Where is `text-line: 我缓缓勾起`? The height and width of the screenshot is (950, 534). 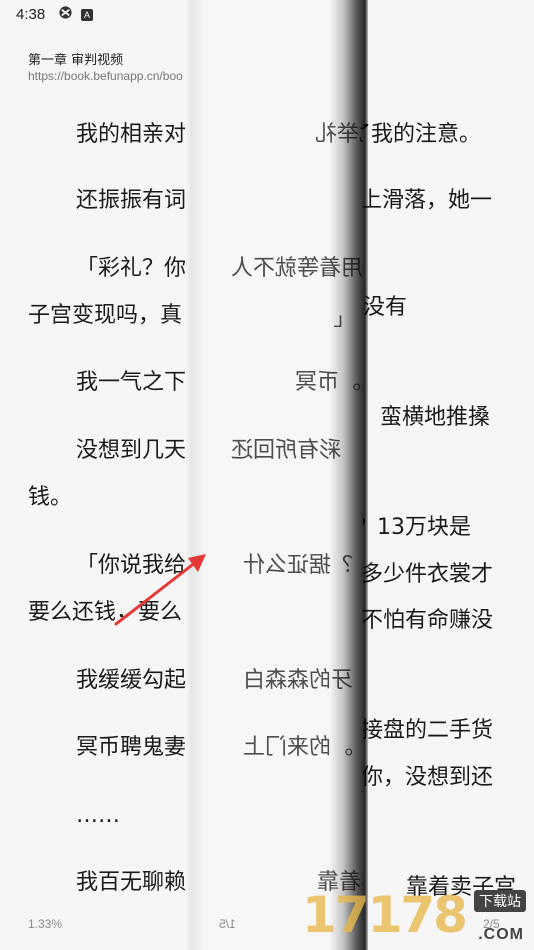
text-line: 我缓缓勾起 is located at coordinates (131, 680).